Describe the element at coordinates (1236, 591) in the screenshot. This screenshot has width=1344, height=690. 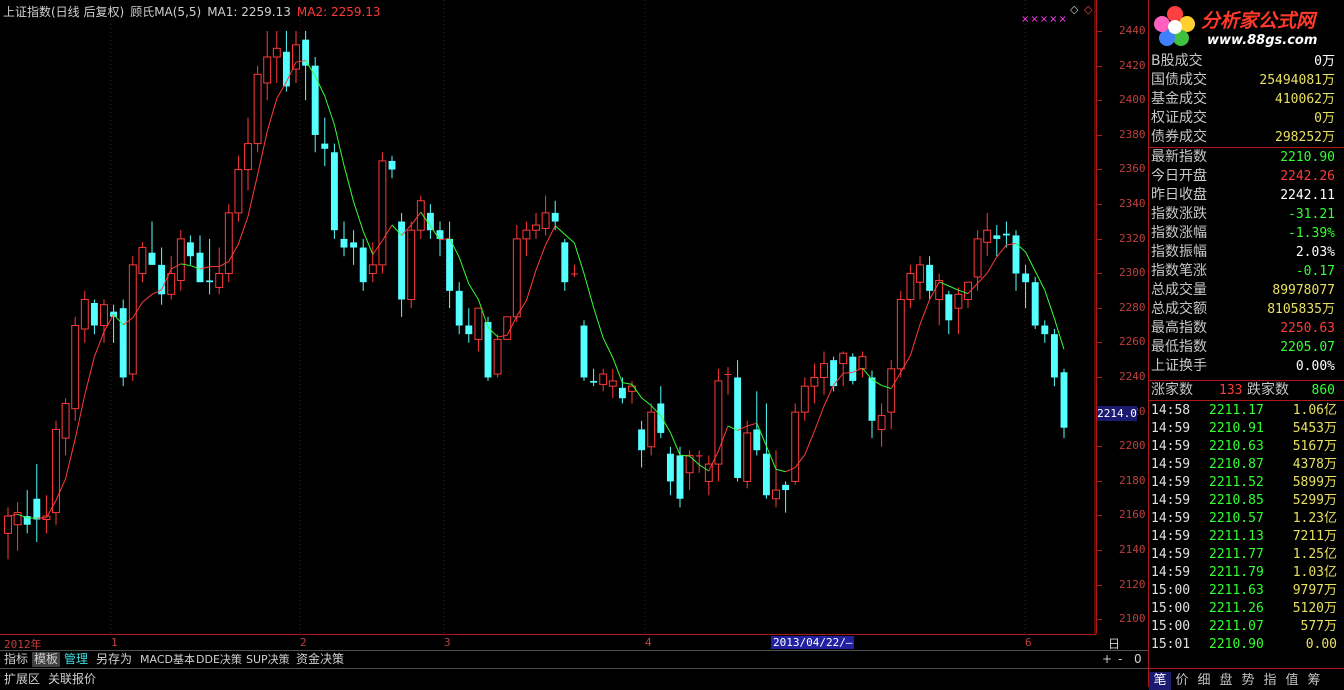
I see `tick-price: 2211.63` at that location.